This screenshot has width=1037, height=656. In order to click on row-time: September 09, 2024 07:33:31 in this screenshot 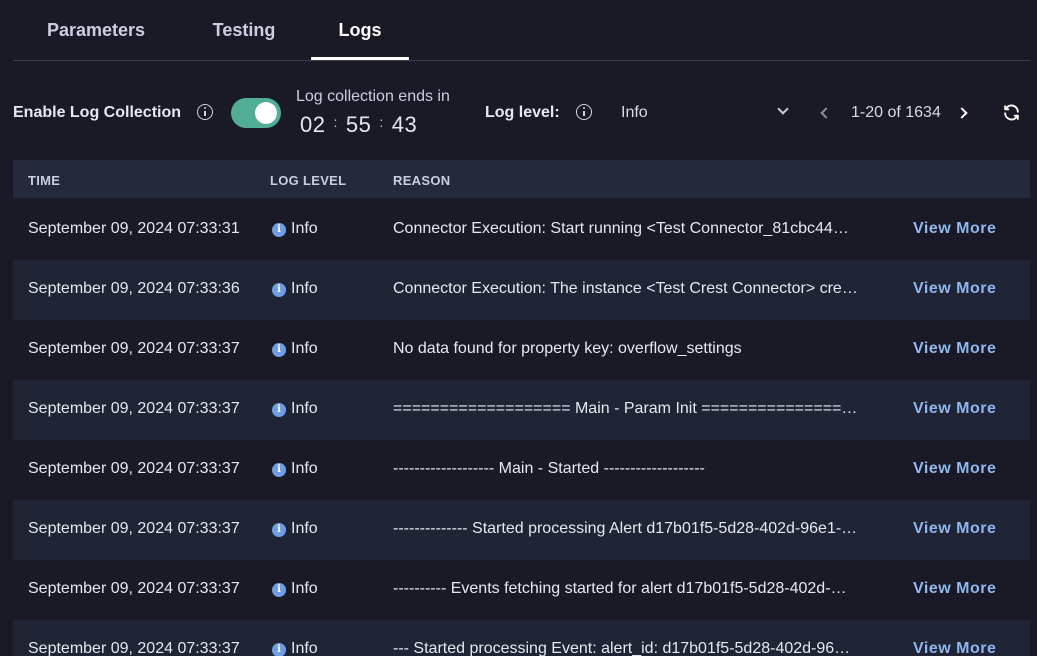, I will do `click(134, 228)`.